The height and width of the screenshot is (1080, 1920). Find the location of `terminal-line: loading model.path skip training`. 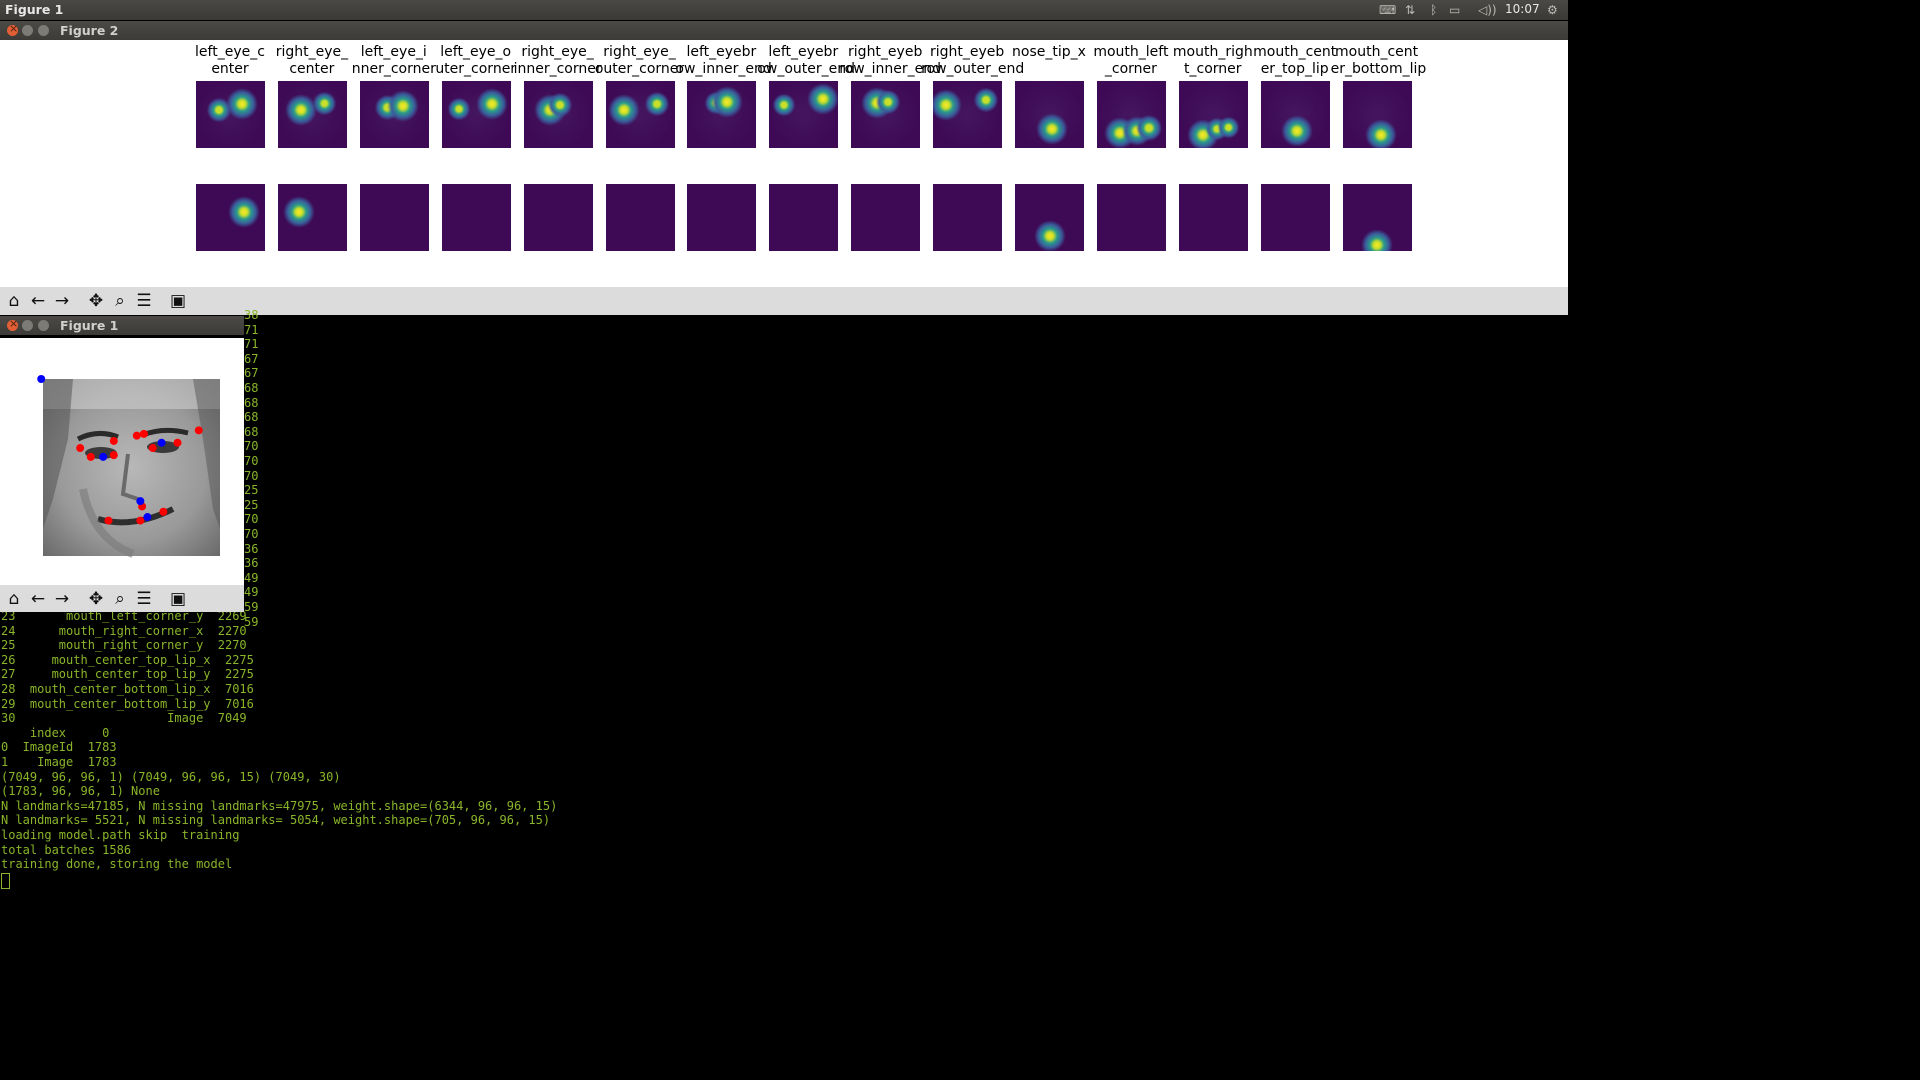

terminal-line: loading model.path skip training is located at coordinates (120, 835).